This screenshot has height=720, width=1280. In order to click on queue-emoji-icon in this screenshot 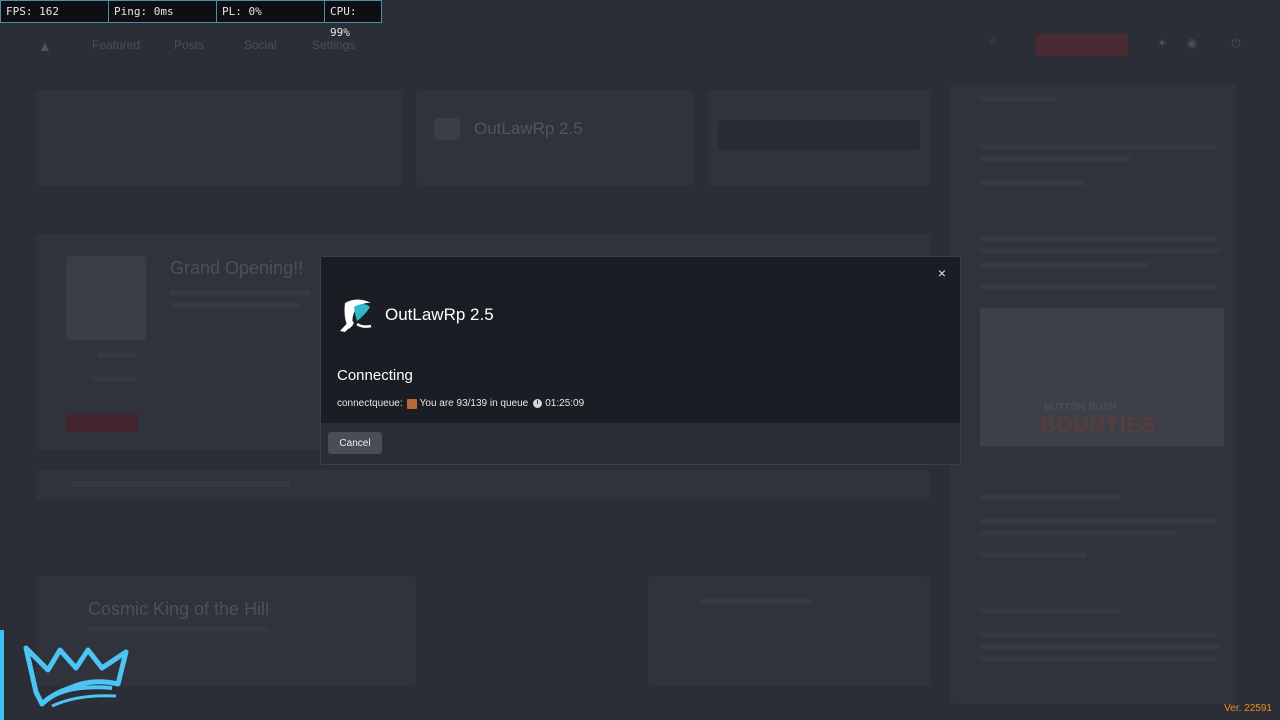, I will do `click(411, 403)`.